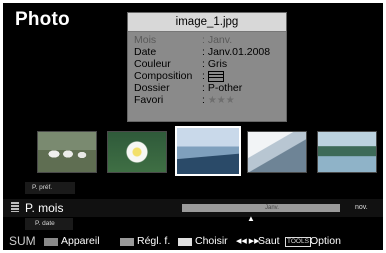  Describe the element at coordinates (222, 88) in the screenshot. I see `info-value: : P-other` at that location.